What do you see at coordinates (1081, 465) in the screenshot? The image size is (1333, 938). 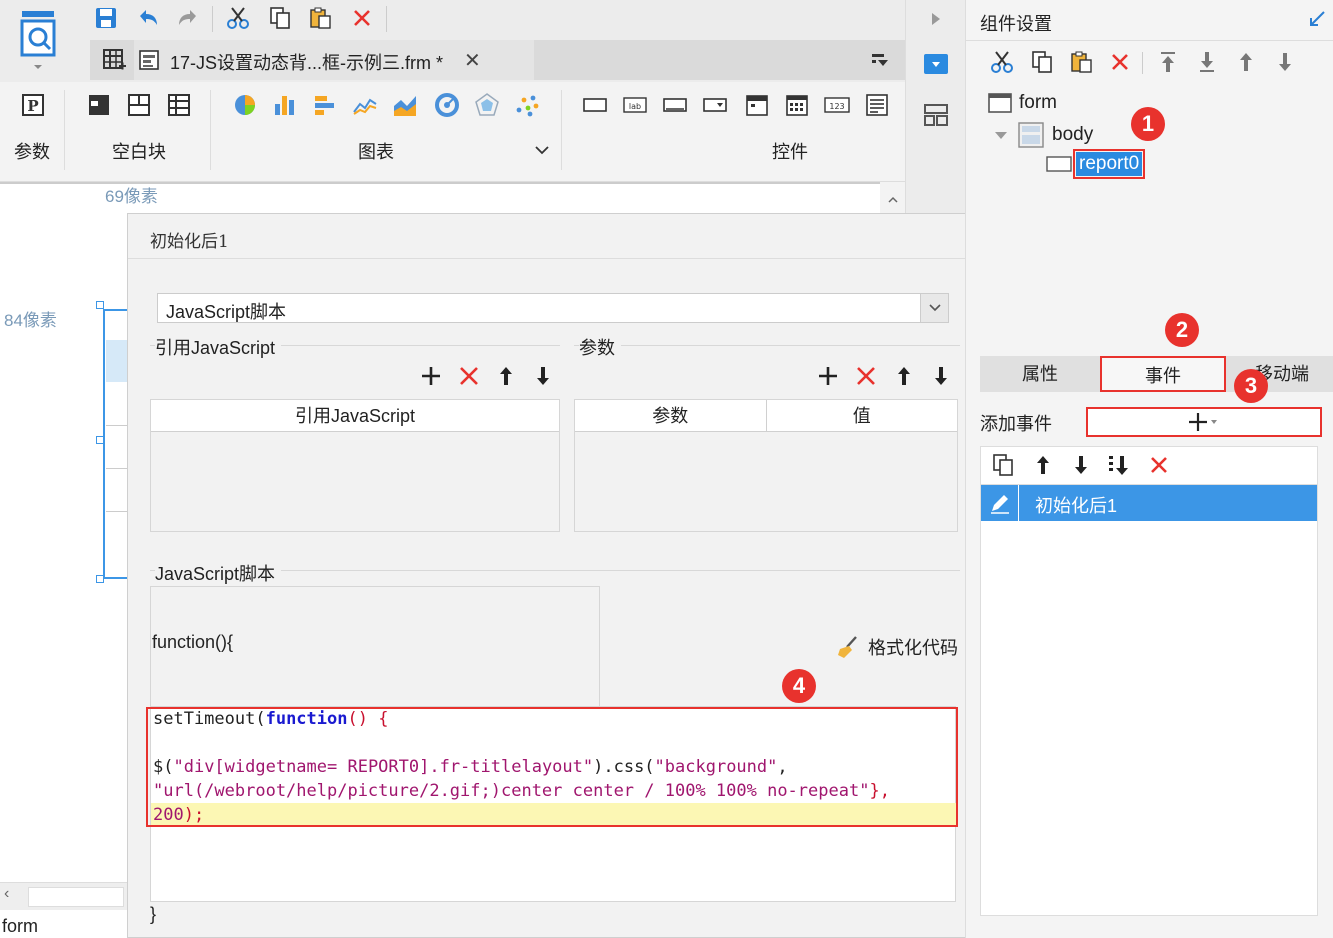 I see `move-down-event-icon` at bounding box center [1081, 465].